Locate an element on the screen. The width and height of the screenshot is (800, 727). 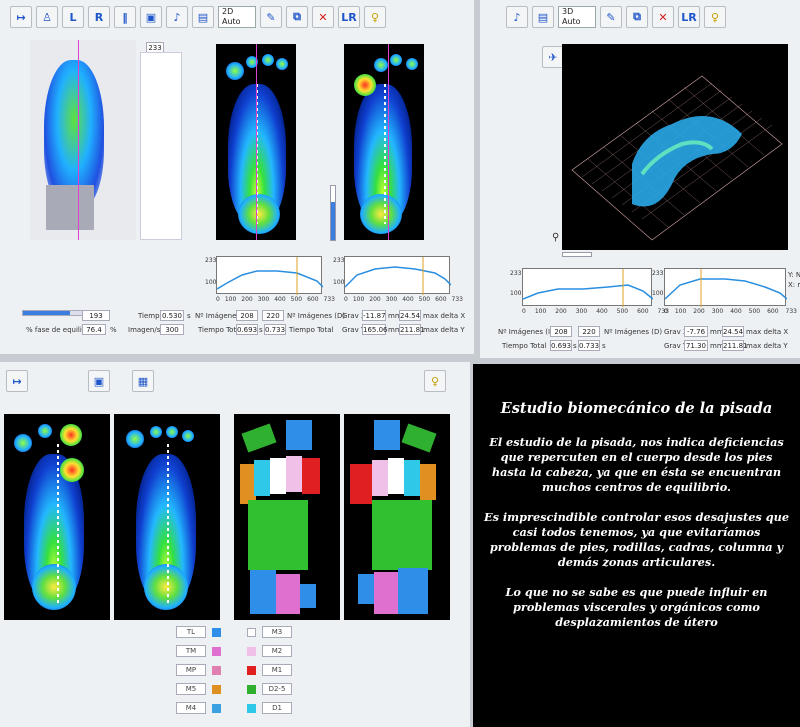
force-curve-3d-left is located at coordinates (588, 288).